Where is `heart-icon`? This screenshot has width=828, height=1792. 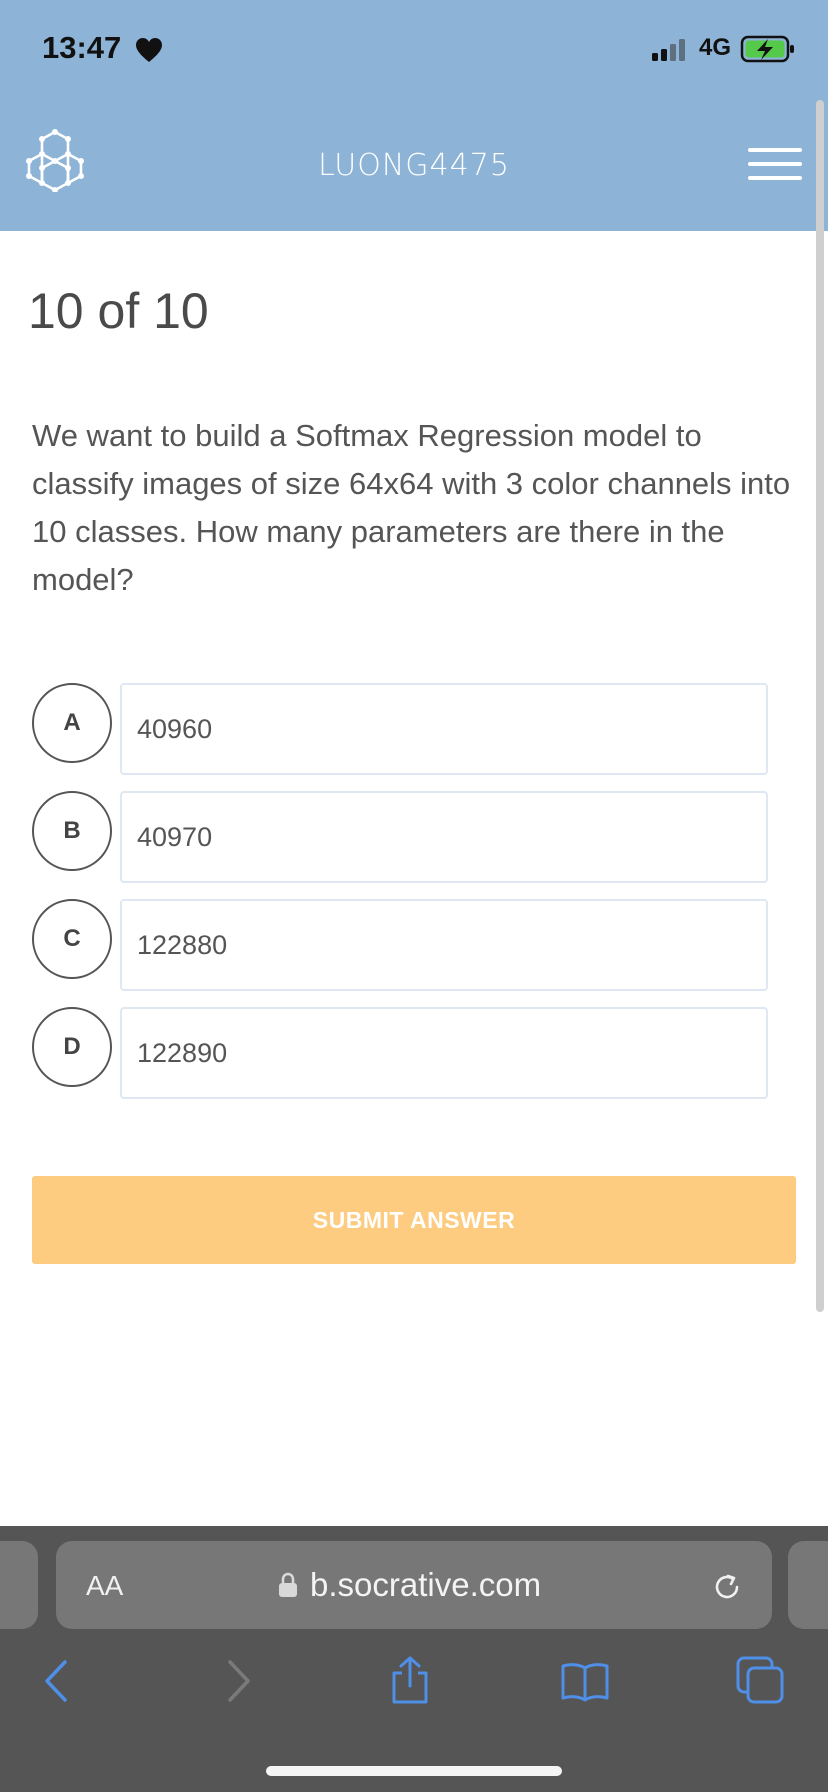 heart-icon is located at coordinates (149, 50).